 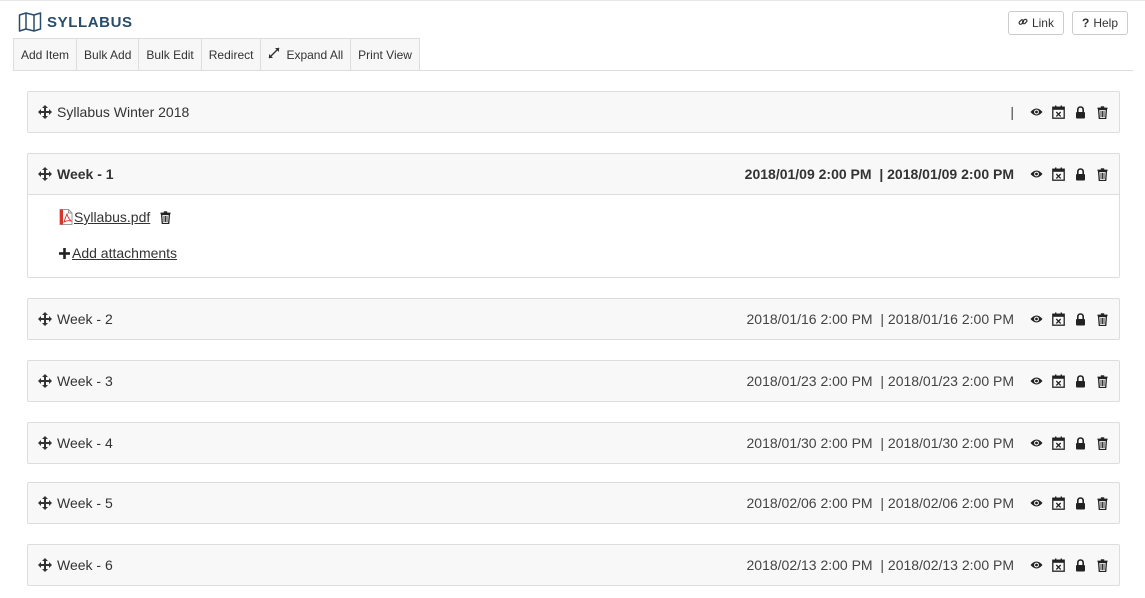 I want to click on help-label: Help, so click(x=1105, y=23).